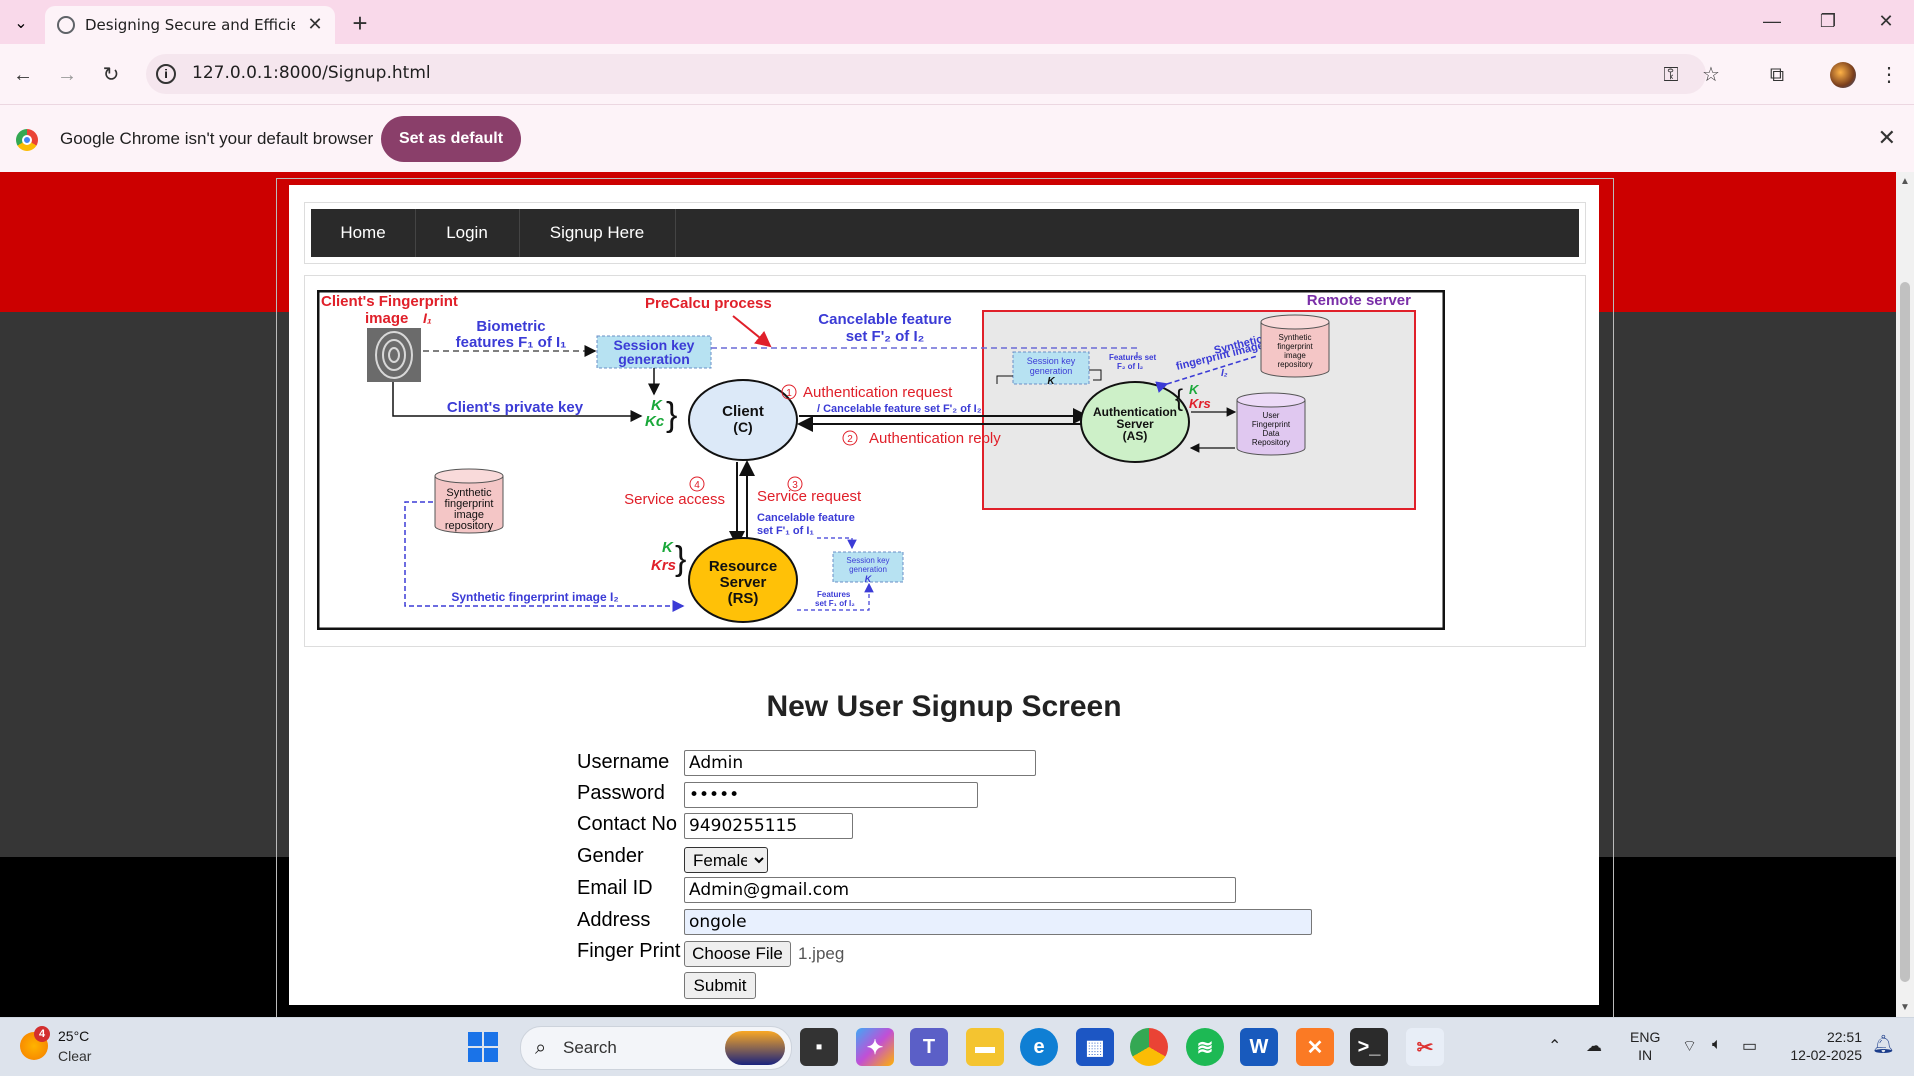 The width and height of the screenshot is (1914, 1076). Describe the element at coordinates (111, 75) in the screenshot. I see `reload-icon: ↻` at that location.